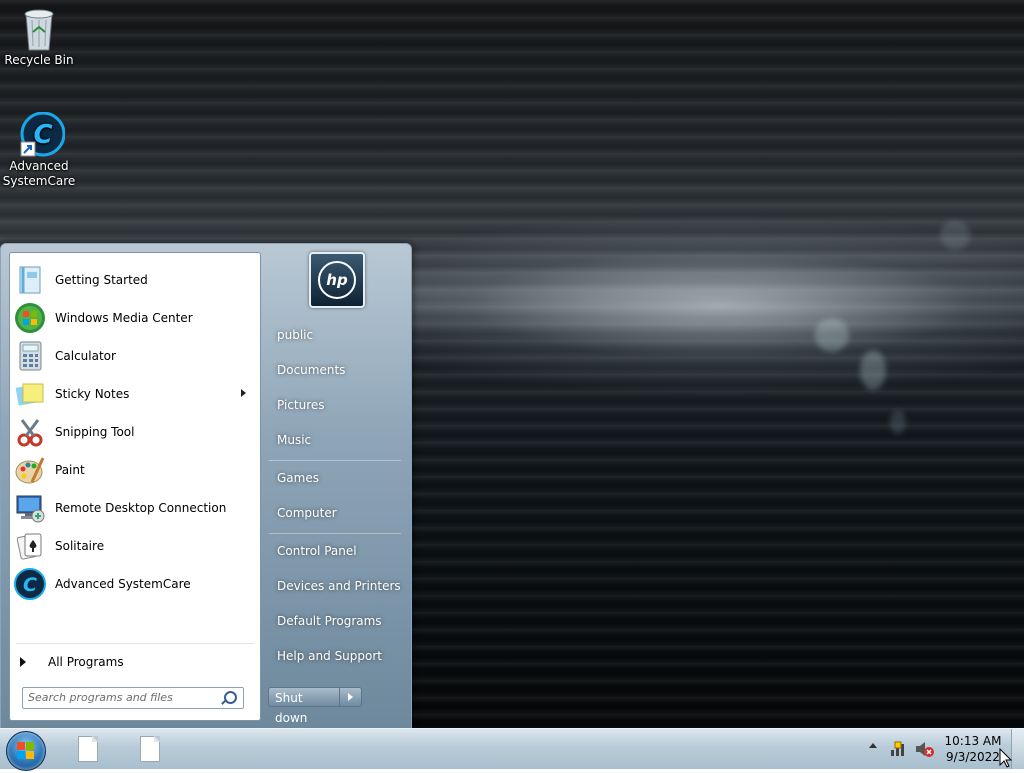 The height and width of the screenshot is (773, 1024). Describe the element at coordinates (23, 662) in the screenshot. I see `expand-arrow-icon` at that location.